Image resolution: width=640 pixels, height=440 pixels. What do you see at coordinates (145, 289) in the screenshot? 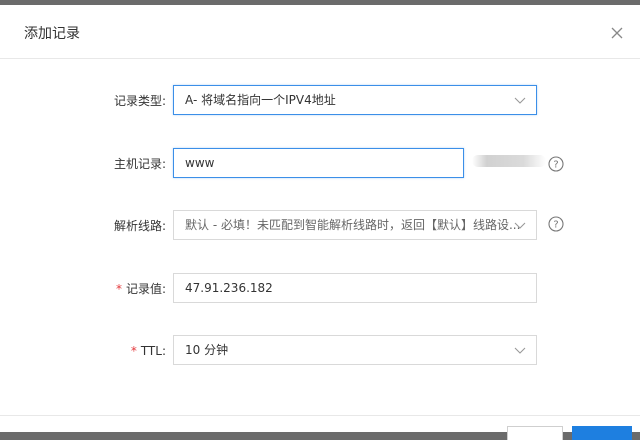
I see `record-value-label-text: 记录值:` at bounding box center [145, 289].